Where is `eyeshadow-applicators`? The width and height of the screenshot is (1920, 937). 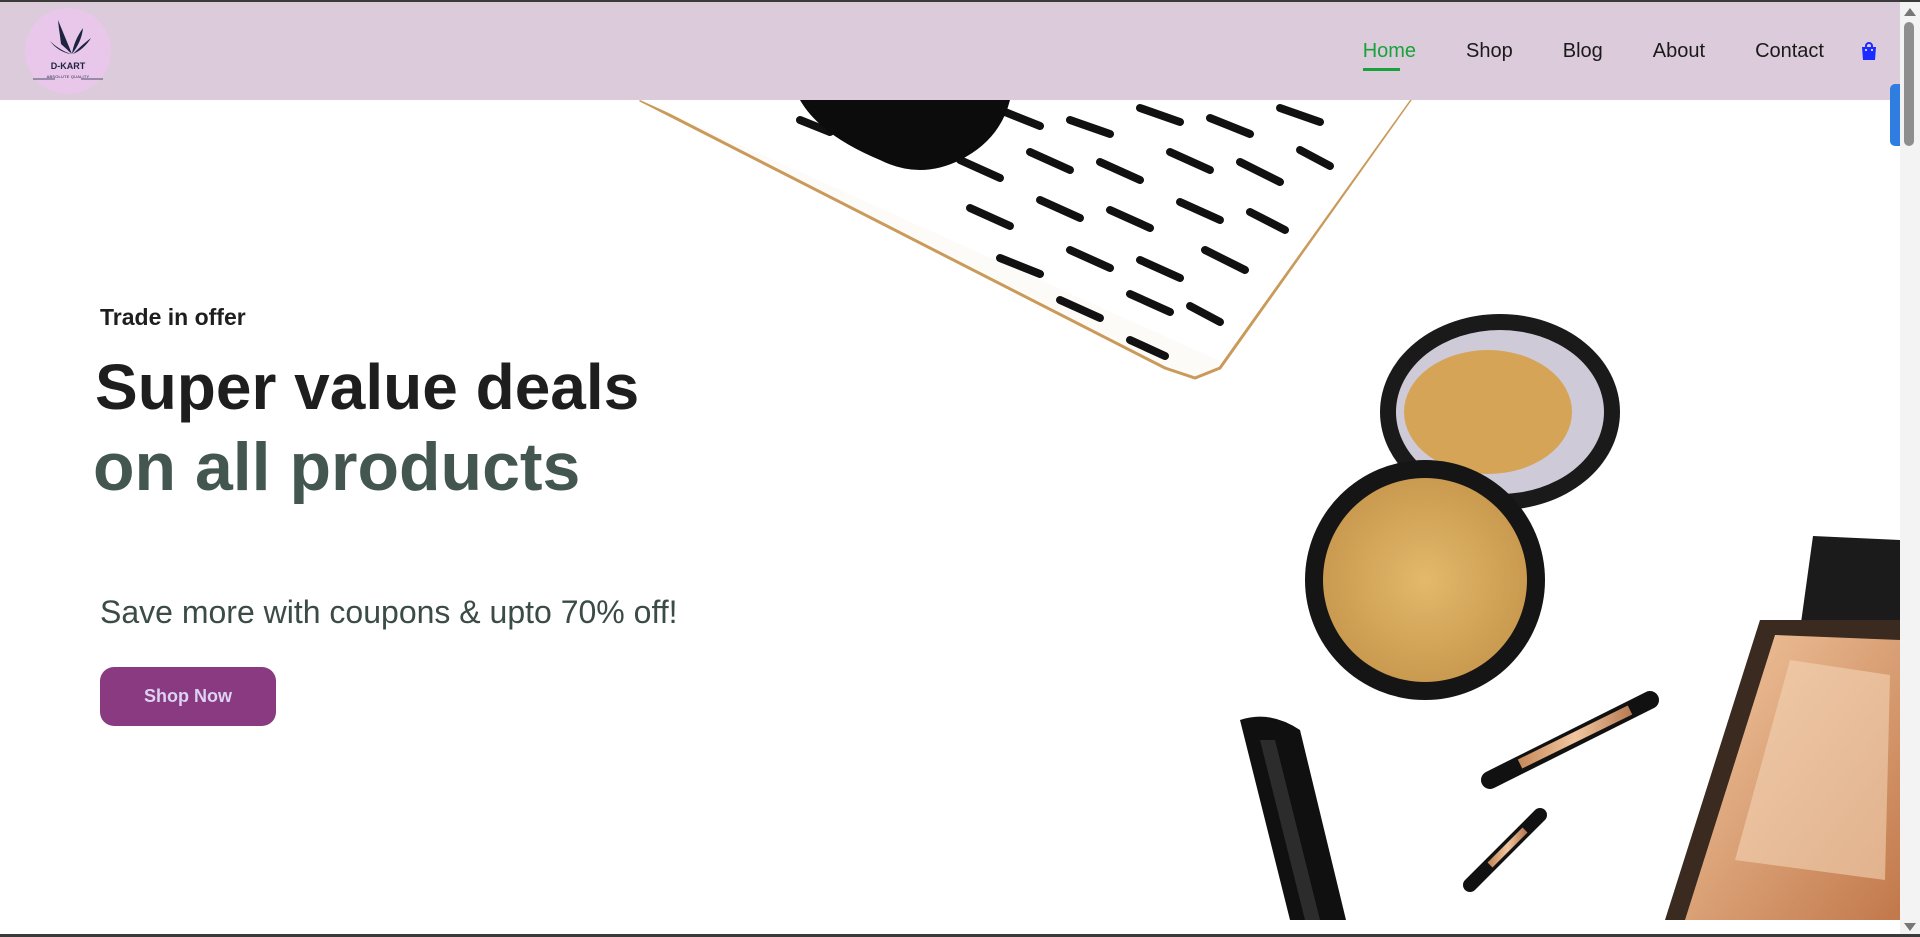 eyeshadow-applicators is located at coordinates (1561, 791).